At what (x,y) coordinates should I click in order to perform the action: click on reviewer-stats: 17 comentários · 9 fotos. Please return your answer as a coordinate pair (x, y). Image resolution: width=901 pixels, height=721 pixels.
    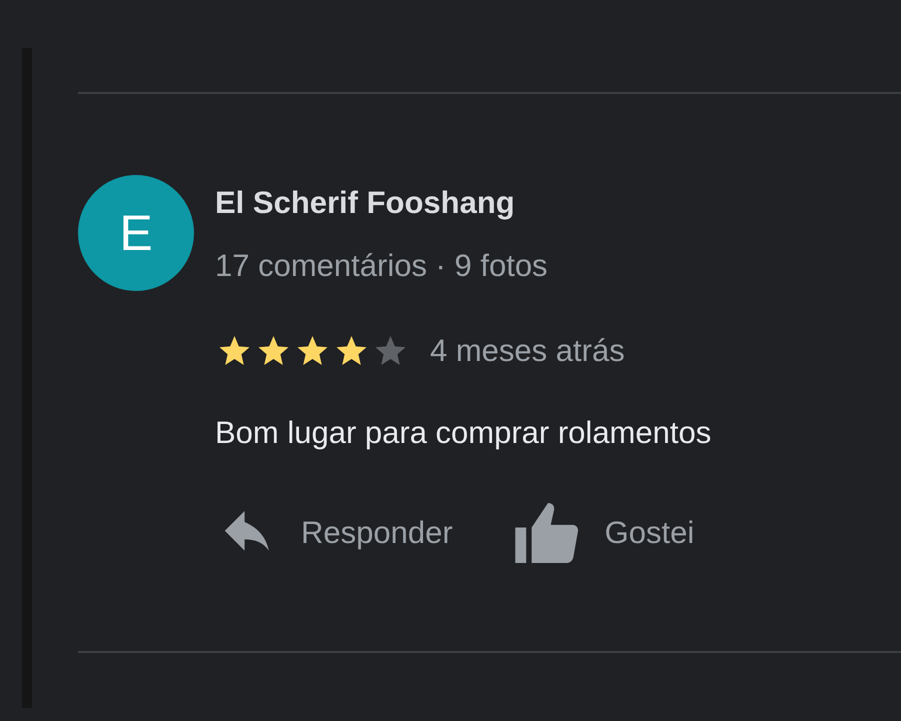
    Looking at the image, I should click on (382, 266).